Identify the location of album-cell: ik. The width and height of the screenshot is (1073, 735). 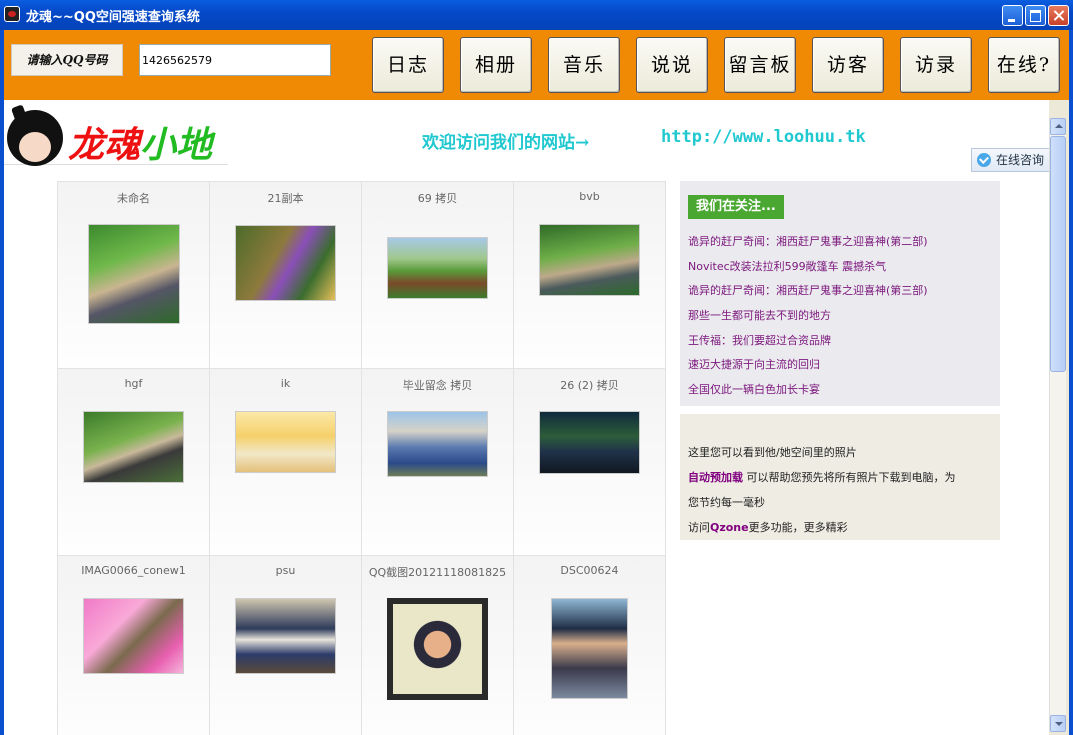
(286, 462).